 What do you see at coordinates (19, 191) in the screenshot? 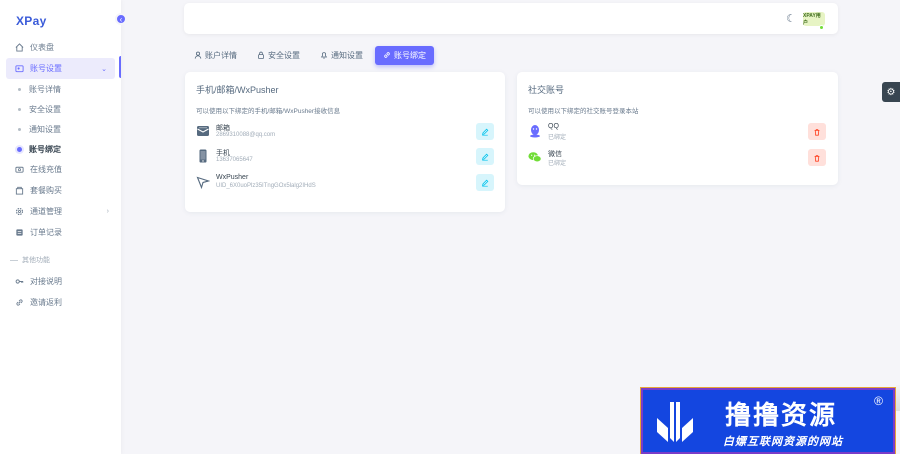
I see `package-icon` at bounding box center [19, 191].